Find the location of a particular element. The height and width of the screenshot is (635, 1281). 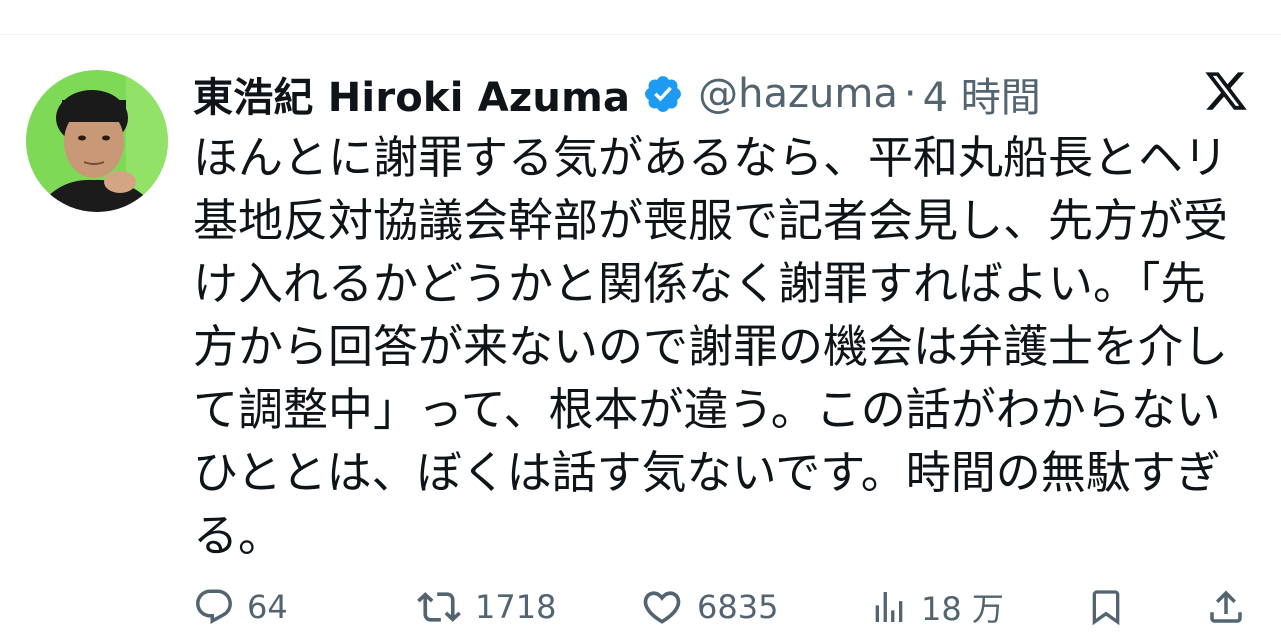

bookmark-button is located at coordinates (1106, 607).